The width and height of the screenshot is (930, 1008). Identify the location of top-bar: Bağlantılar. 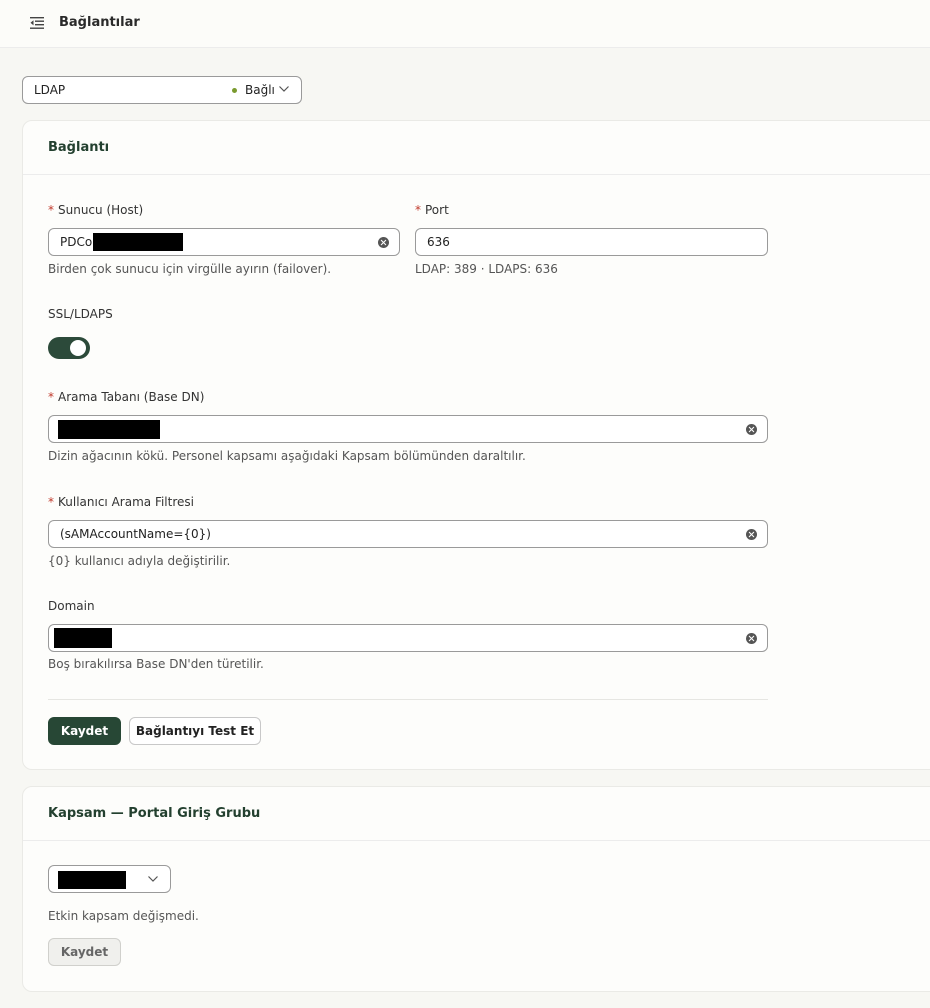
(465, 24).